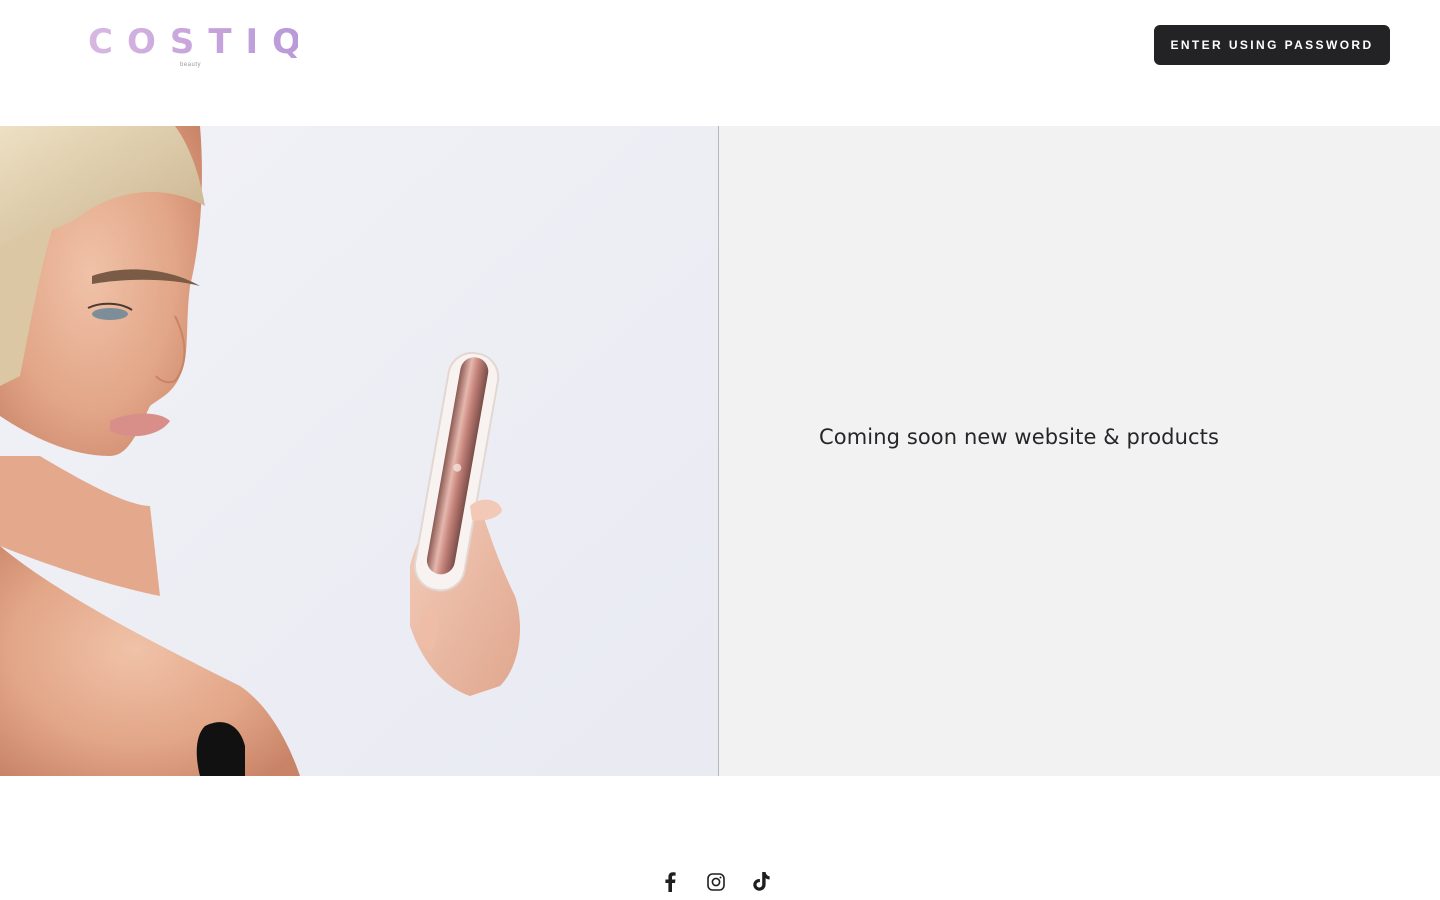 The image size is (1440, 900). I want to click on brand-logo: COSTIQ beauty, so click(202, 48).